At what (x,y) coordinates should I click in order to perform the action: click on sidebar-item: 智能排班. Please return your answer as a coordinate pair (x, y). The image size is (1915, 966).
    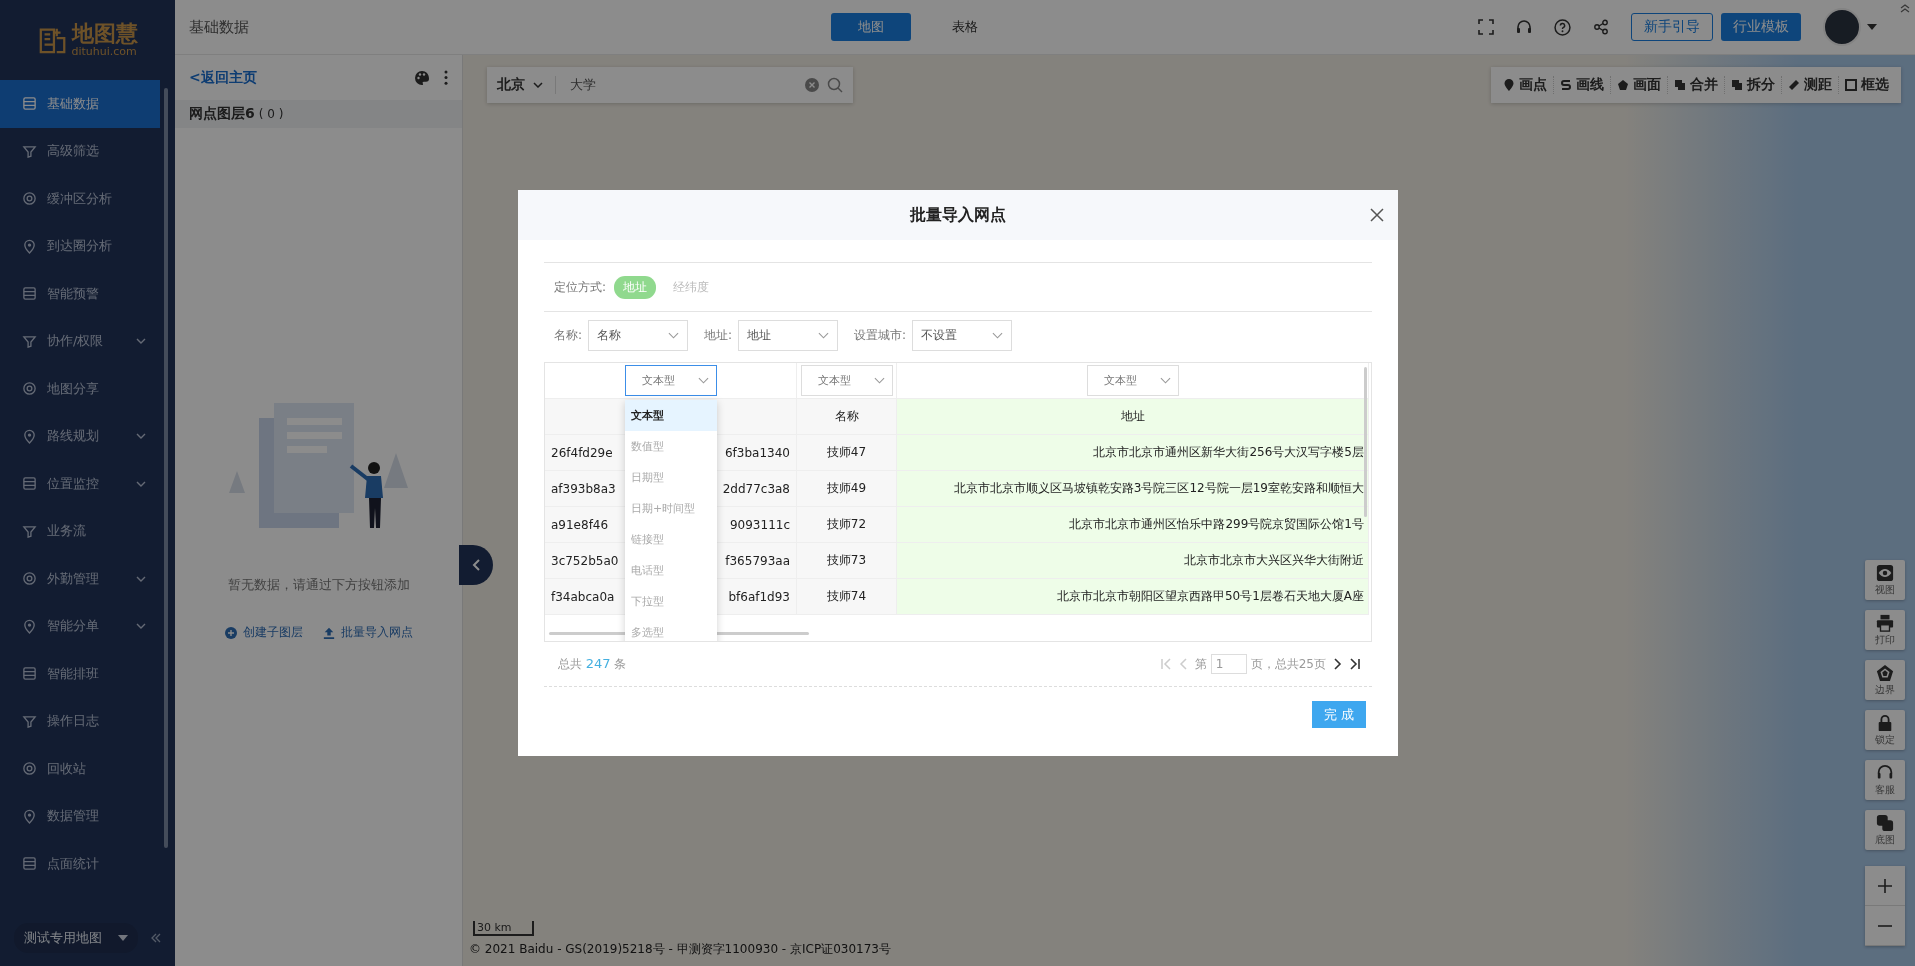
    Looking at the image, I should click on (80, 674).